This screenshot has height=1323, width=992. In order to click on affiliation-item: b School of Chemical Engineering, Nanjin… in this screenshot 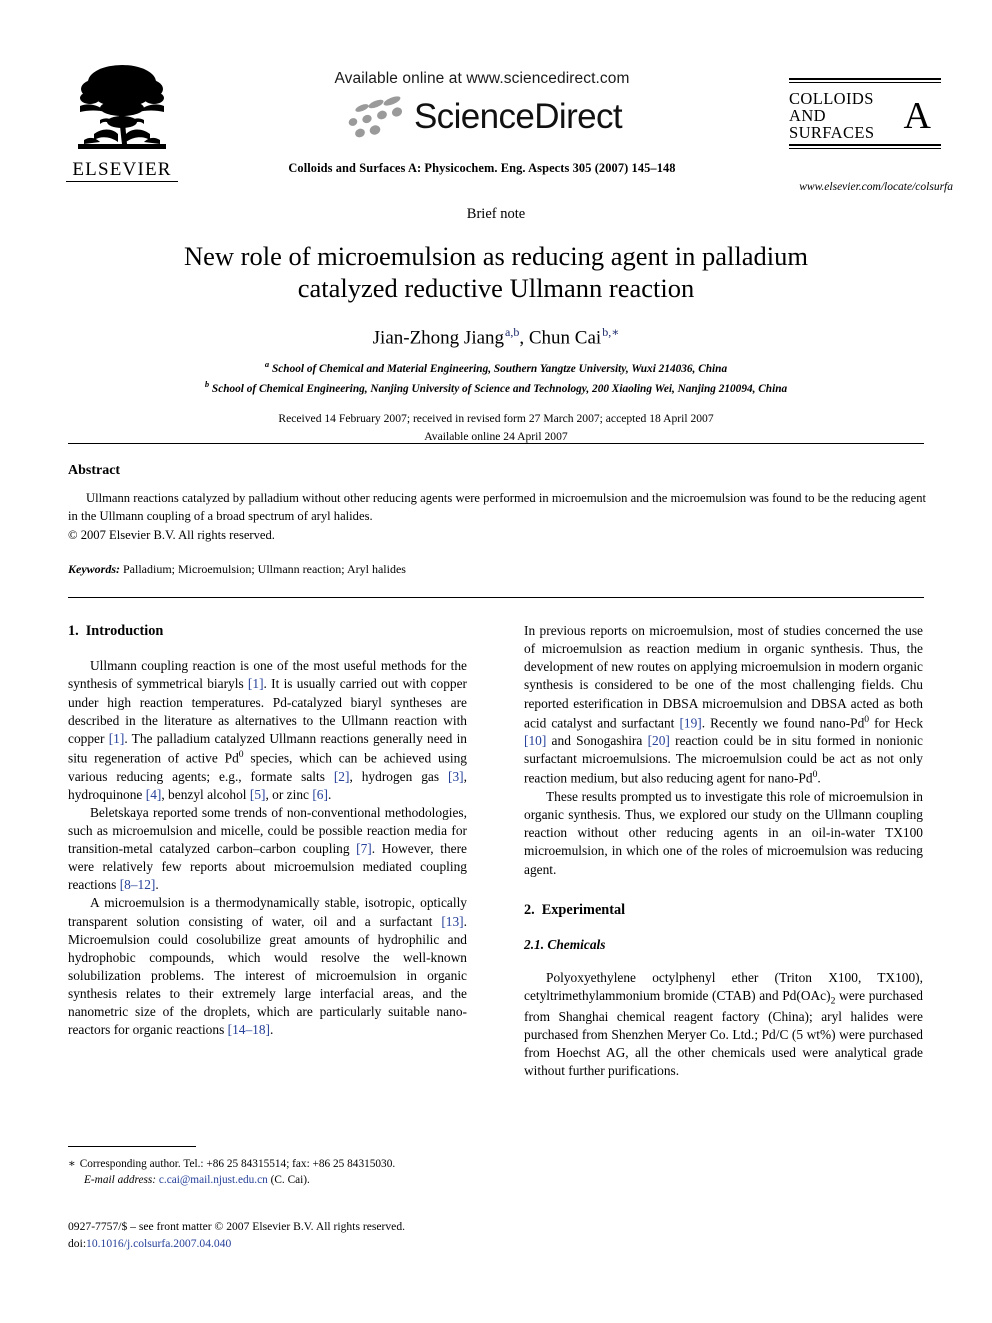, I will do `click(496, 388)`.